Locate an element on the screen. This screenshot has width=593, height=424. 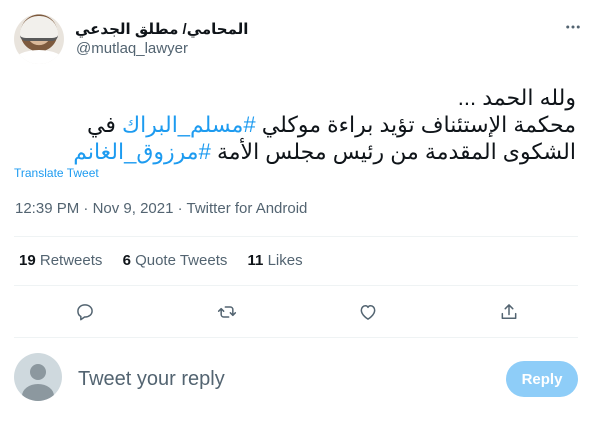
quote-tweets-stat: 6 Quote Tweets is located at coordinates (175, 260).